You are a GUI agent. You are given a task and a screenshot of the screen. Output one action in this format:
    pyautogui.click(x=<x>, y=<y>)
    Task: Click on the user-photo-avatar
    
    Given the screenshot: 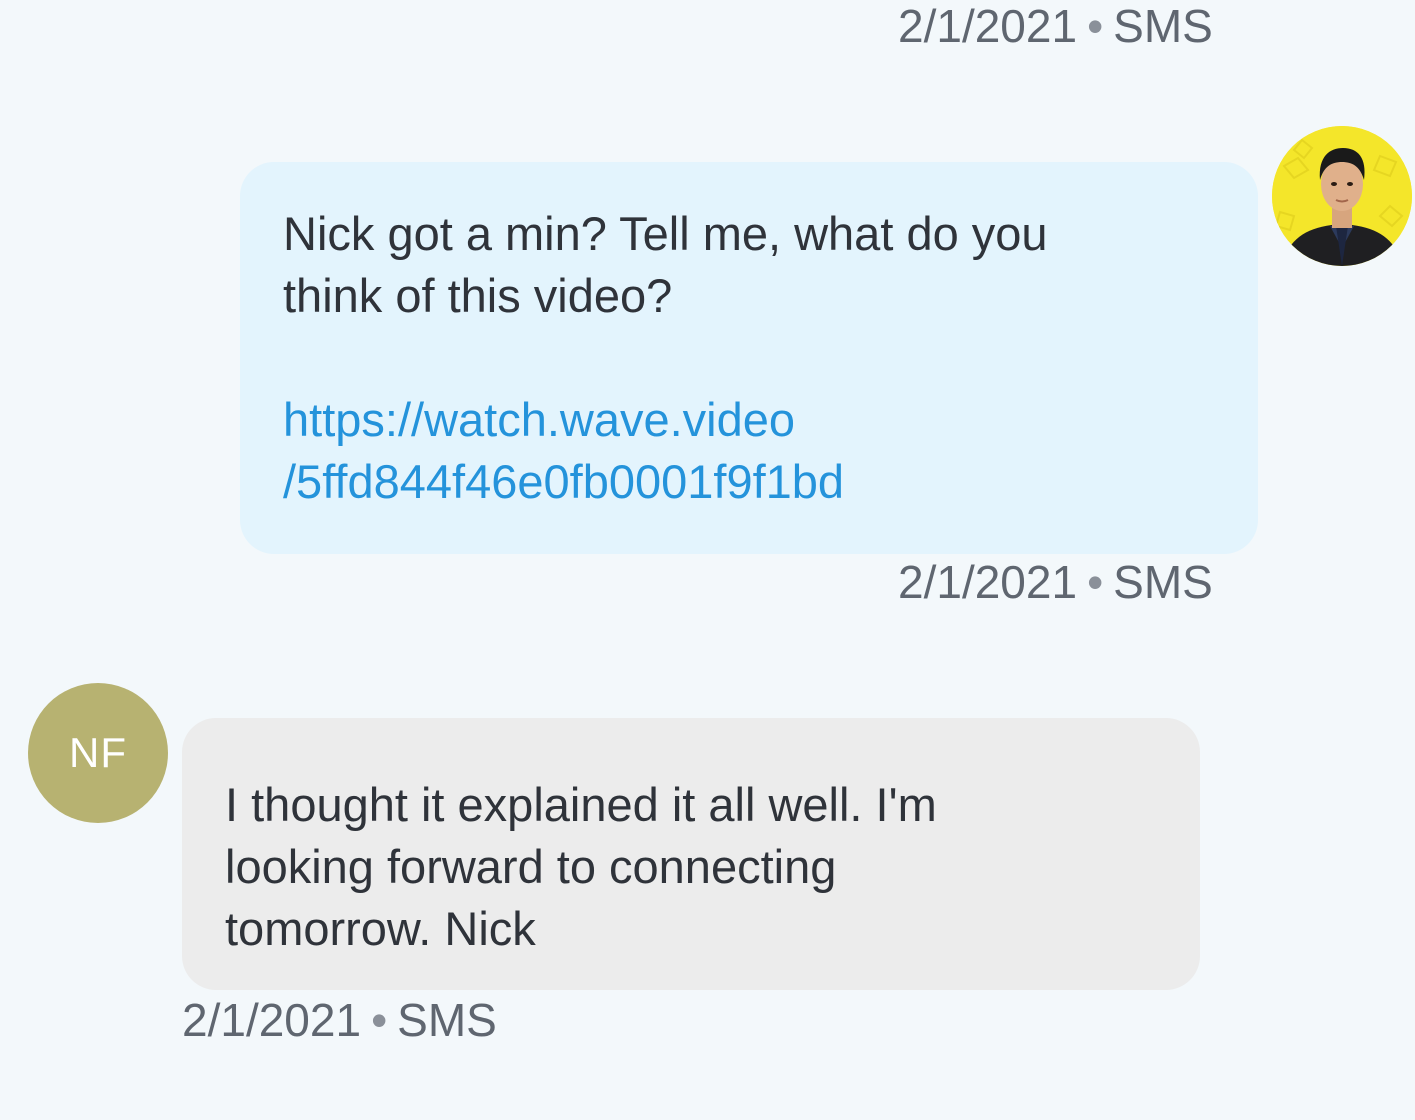 What is the action you would take?
    pyautogui.click(x=1342, y=196)
    